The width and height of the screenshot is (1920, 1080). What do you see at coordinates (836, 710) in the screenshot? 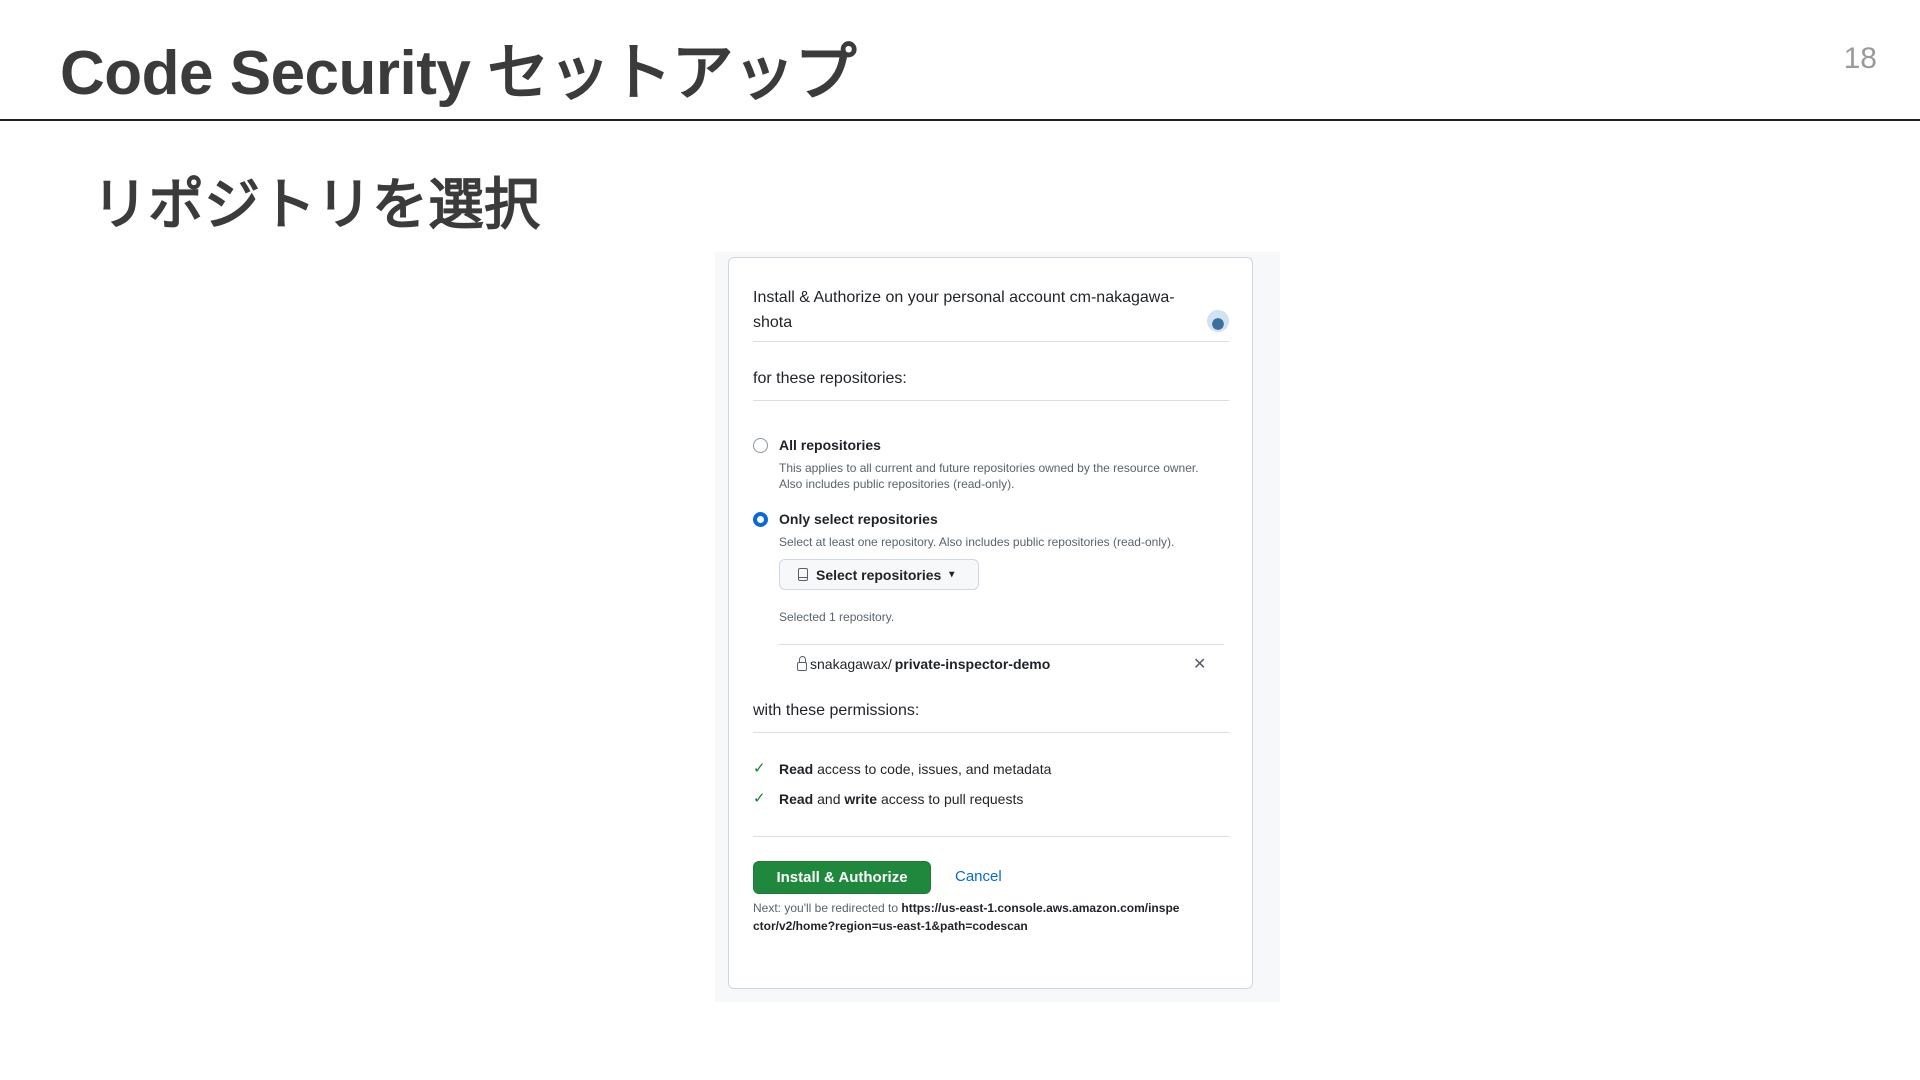
I see `permissions-label: with these permissions:` at bounding box center [836, 710].